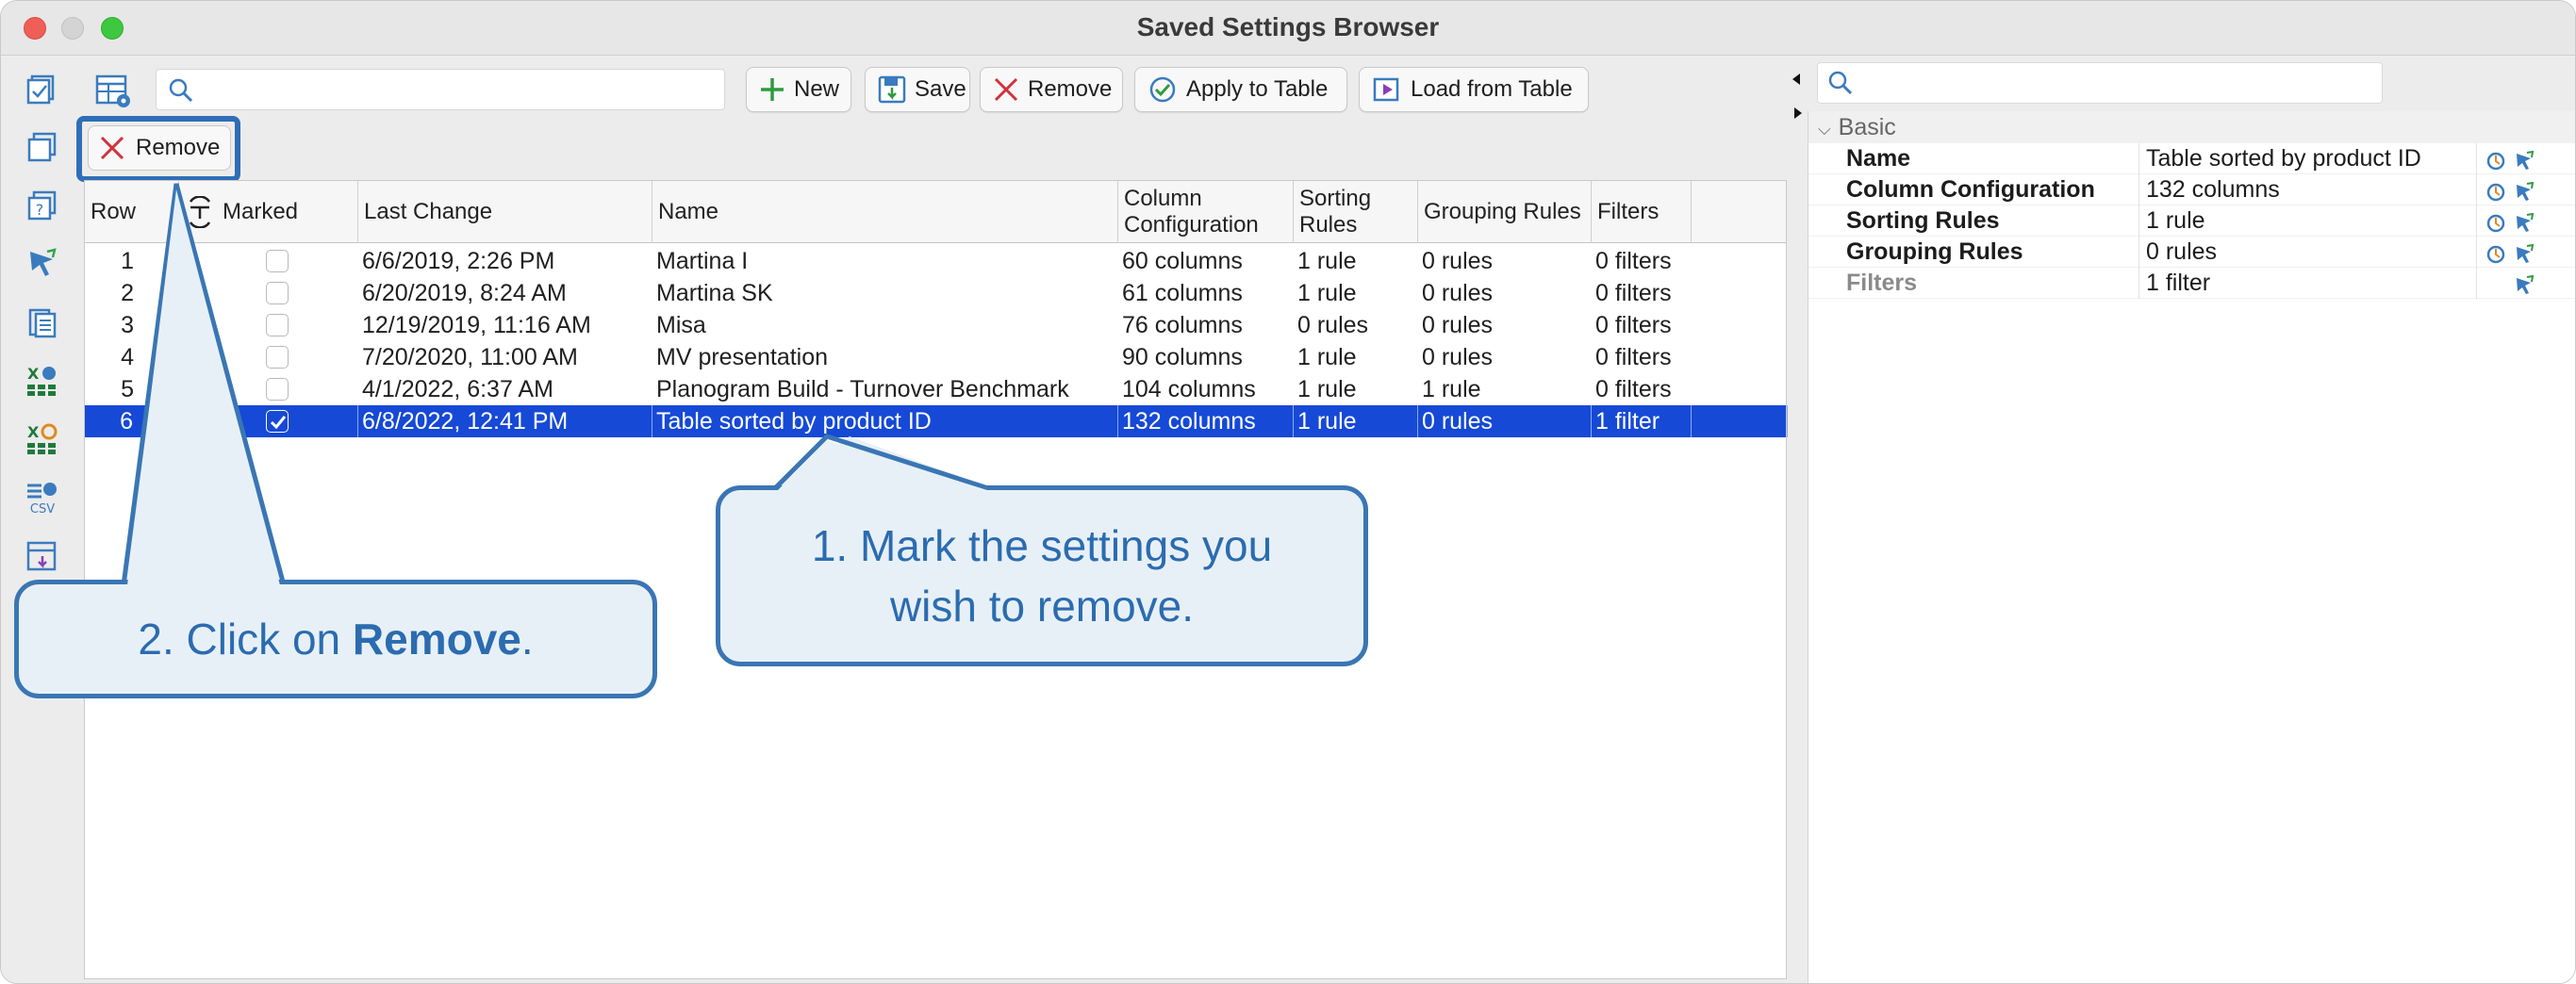 Image resolution: width=2576 pixels, height=984 pixels. What do you see at coordinates (862, 389) in the screenshot?
I see `name-cell: Planogram Build - Turnover Benchmark` at bounding box center [862, 389].